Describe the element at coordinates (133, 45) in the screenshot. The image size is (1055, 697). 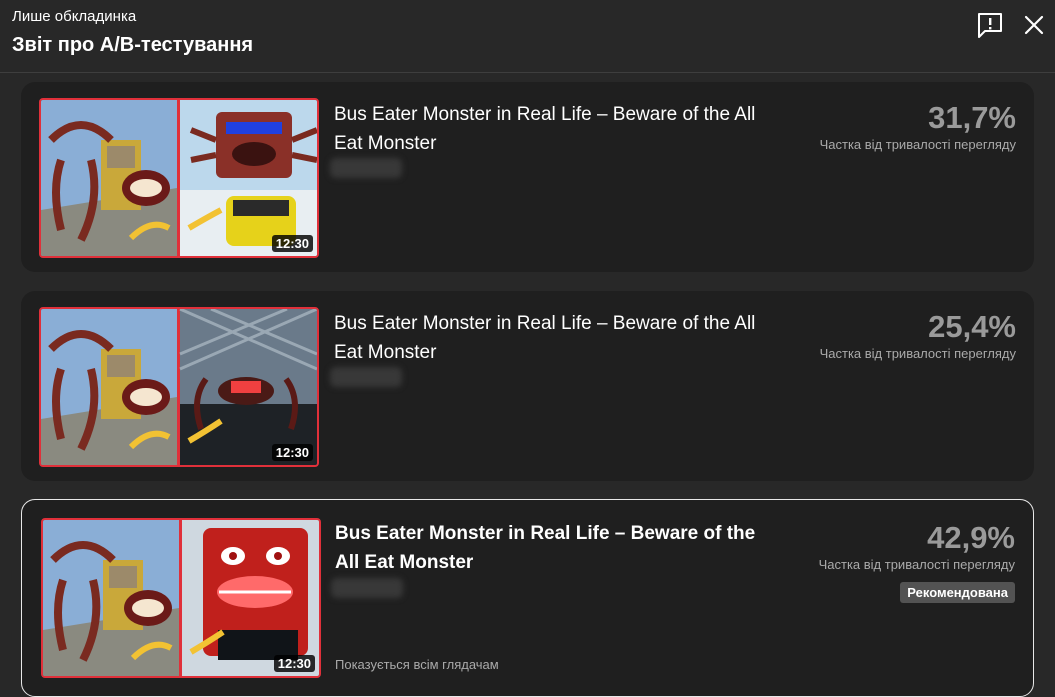
I see `dialog-title: Звіт про A/B-тестування` at that location.